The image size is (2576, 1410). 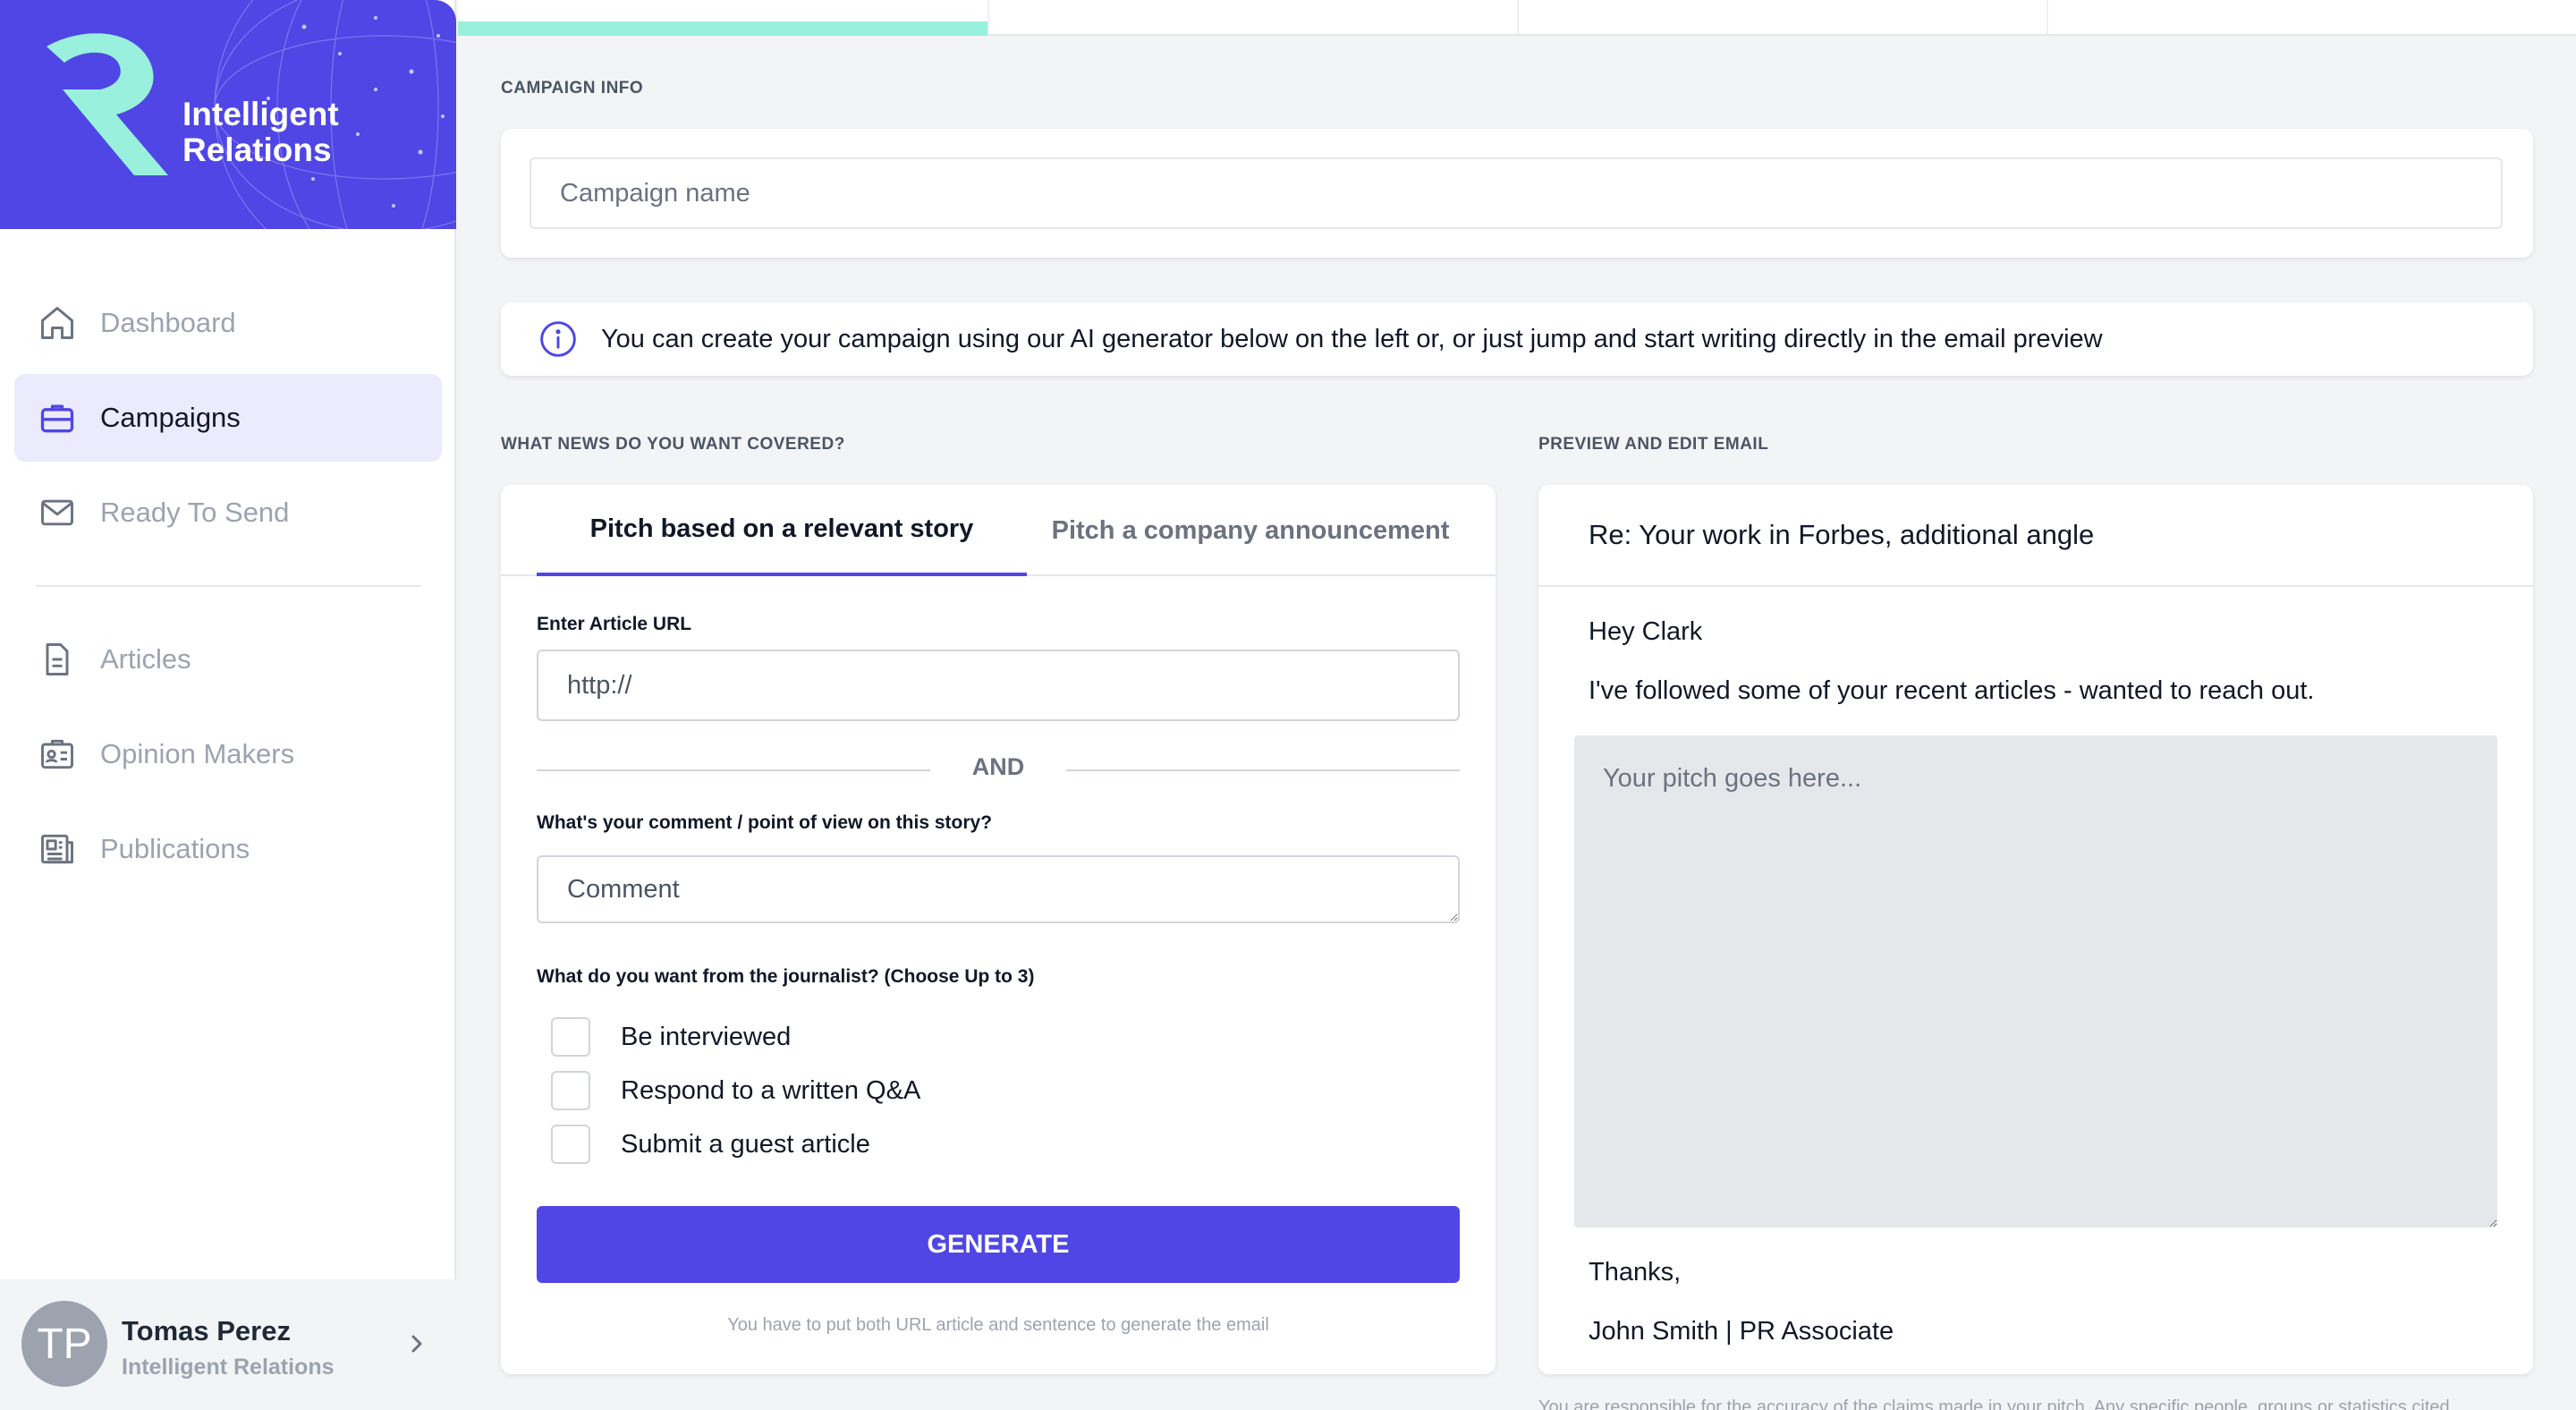 I want to click on campaign-info-card, so click(x=1517, y=194).